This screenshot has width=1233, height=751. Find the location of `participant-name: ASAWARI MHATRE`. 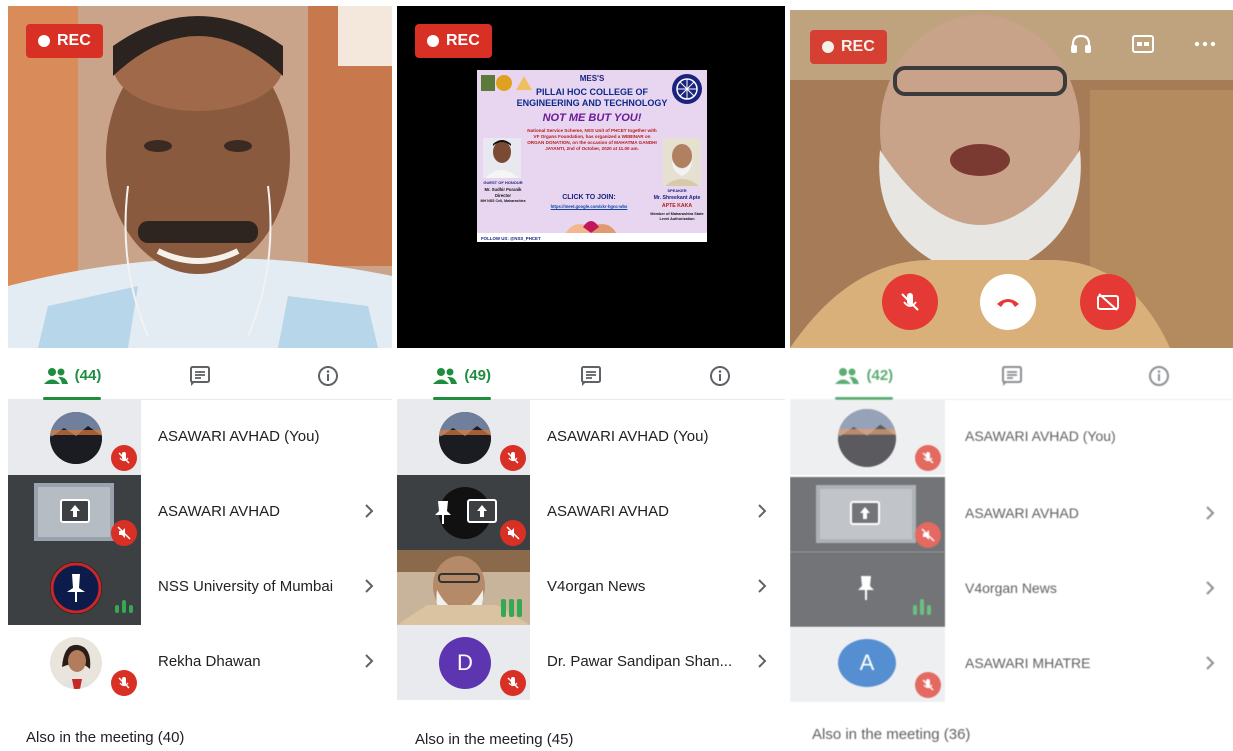

participant-name: ASAWARI MHATRE is located at coordinates (1028, 663).